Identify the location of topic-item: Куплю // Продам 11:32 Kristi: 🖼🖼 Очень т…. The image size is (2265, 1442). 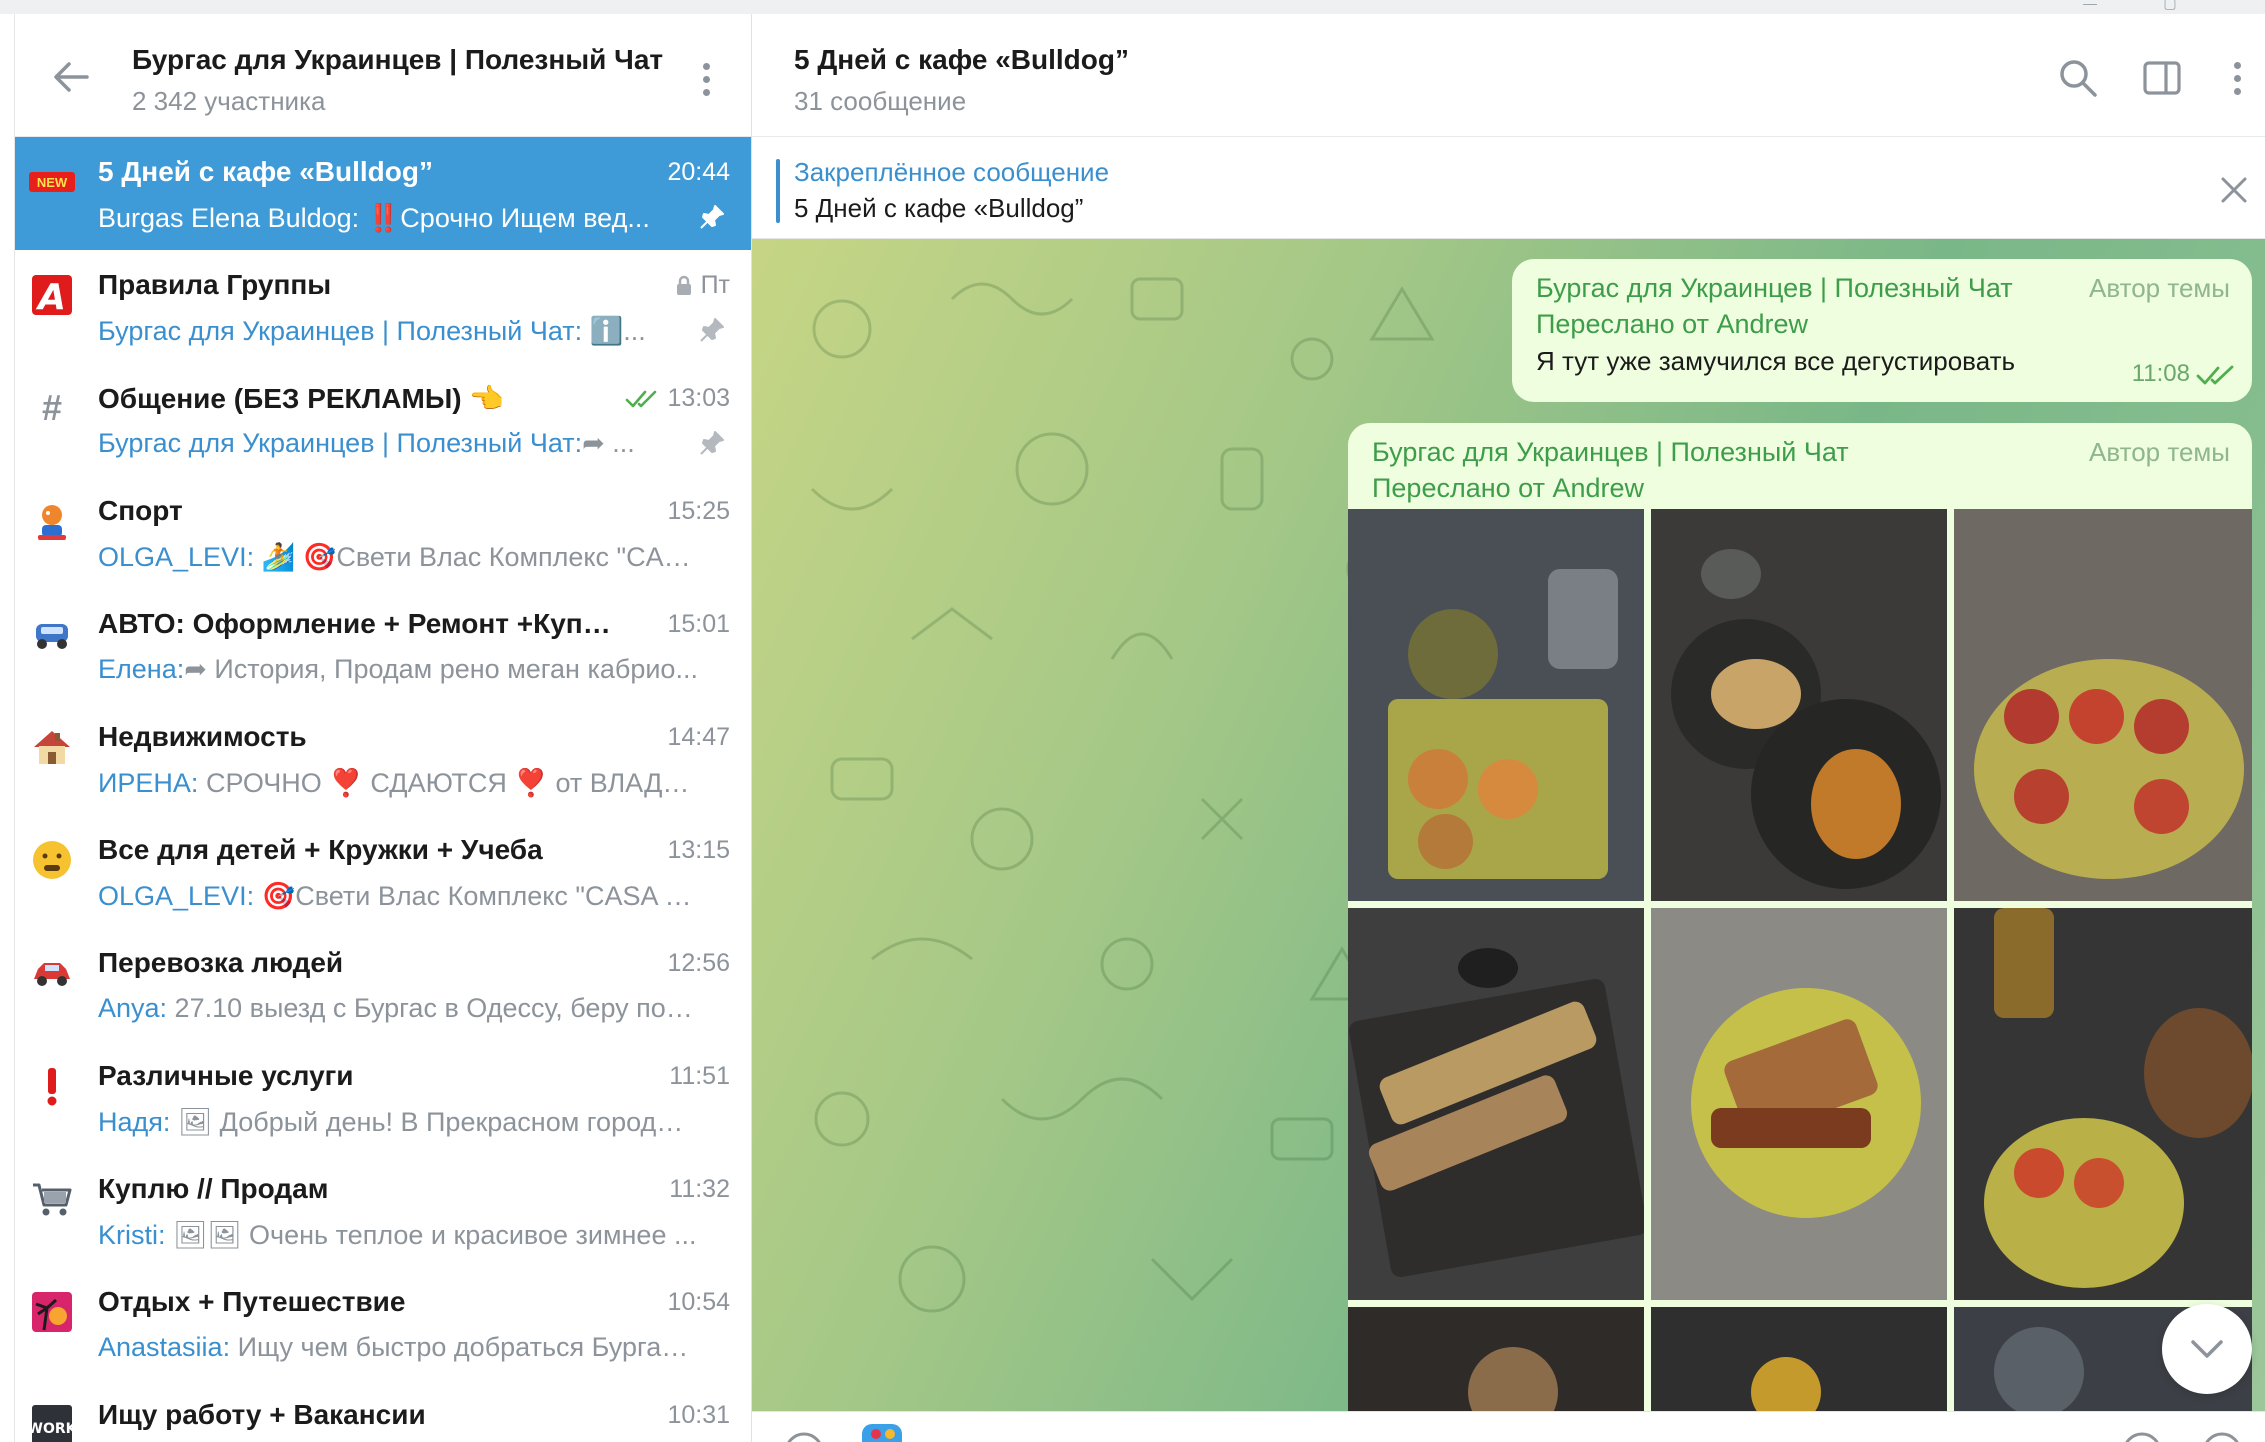
(383, 1210).